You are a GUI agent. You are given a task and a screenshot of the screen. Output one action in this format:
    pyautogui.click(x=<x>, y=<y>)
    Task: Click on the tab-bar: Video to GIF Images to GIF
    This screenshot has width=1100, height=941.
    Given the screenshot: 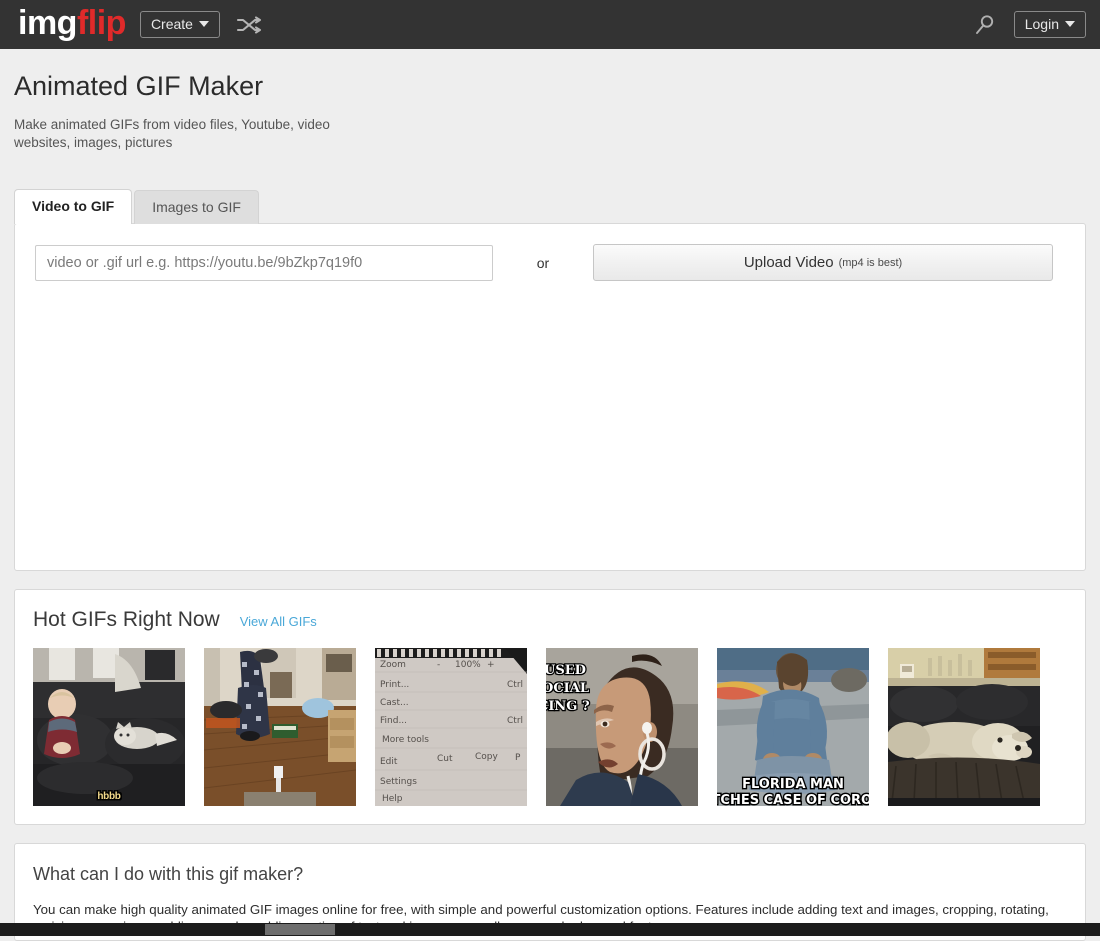 What is the action you would take?
    pyautogui.click(x=552, y=206)
    